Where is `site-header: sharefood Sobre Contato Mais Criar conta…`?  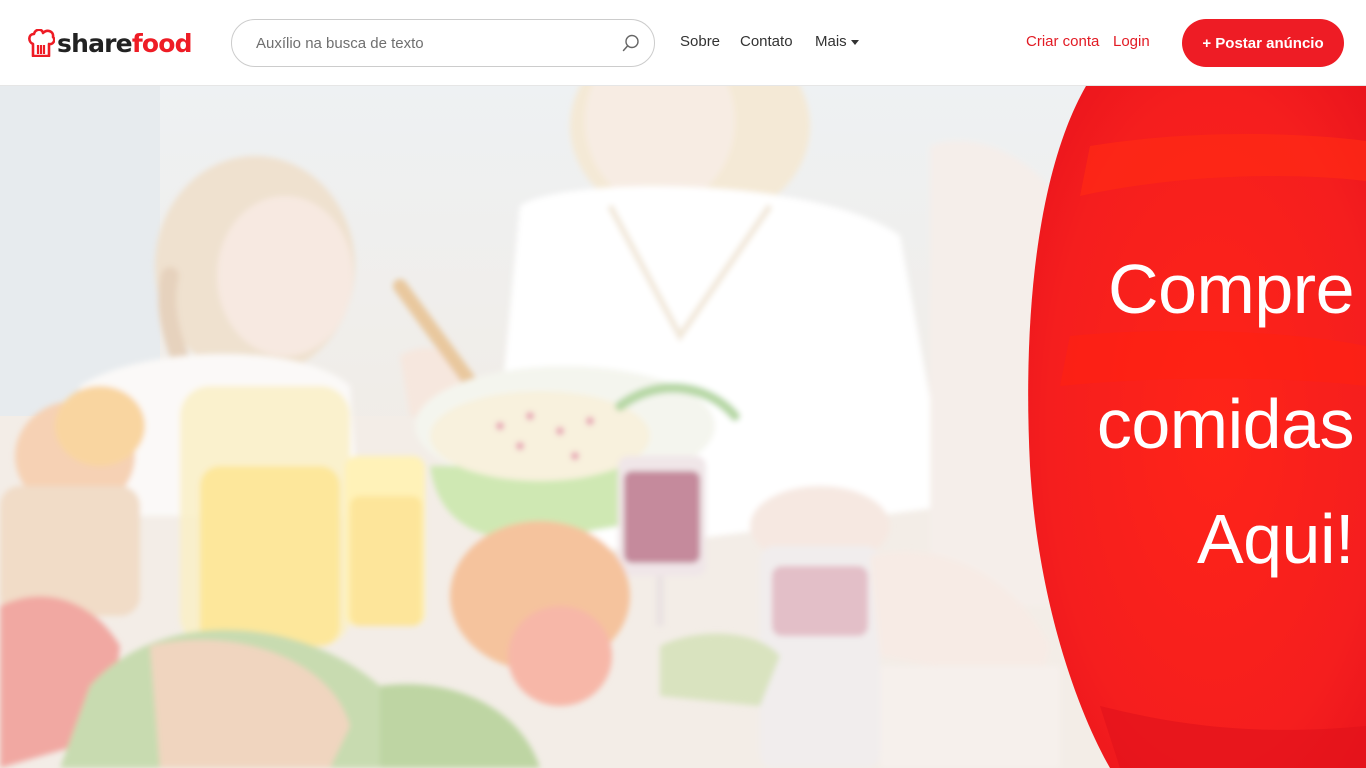 site-header: sharefood Sobre Contato Mais Criar conta… is located at coordinates (683, 43).